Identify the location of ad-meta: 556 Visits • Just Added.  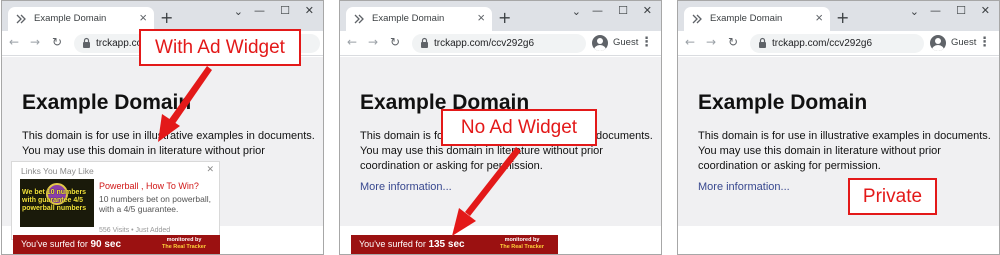
(135, 230).